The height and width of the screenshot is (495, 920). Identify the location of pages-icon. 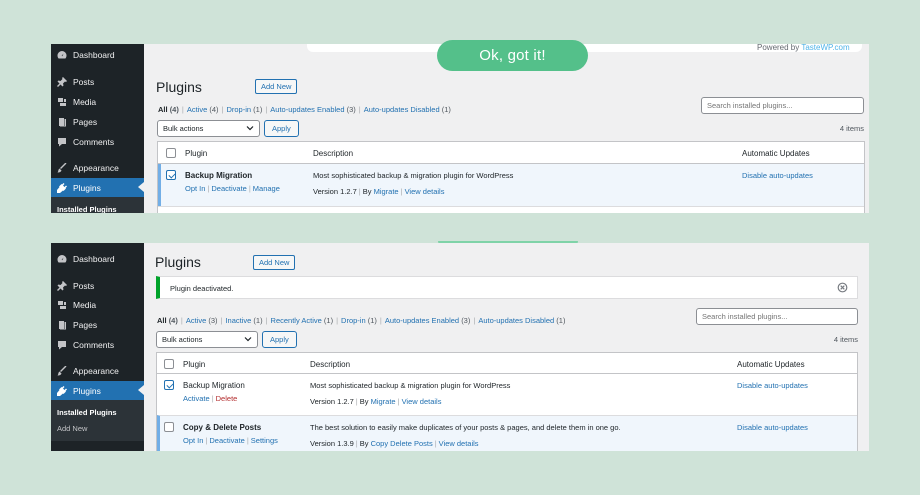
(62, 325).